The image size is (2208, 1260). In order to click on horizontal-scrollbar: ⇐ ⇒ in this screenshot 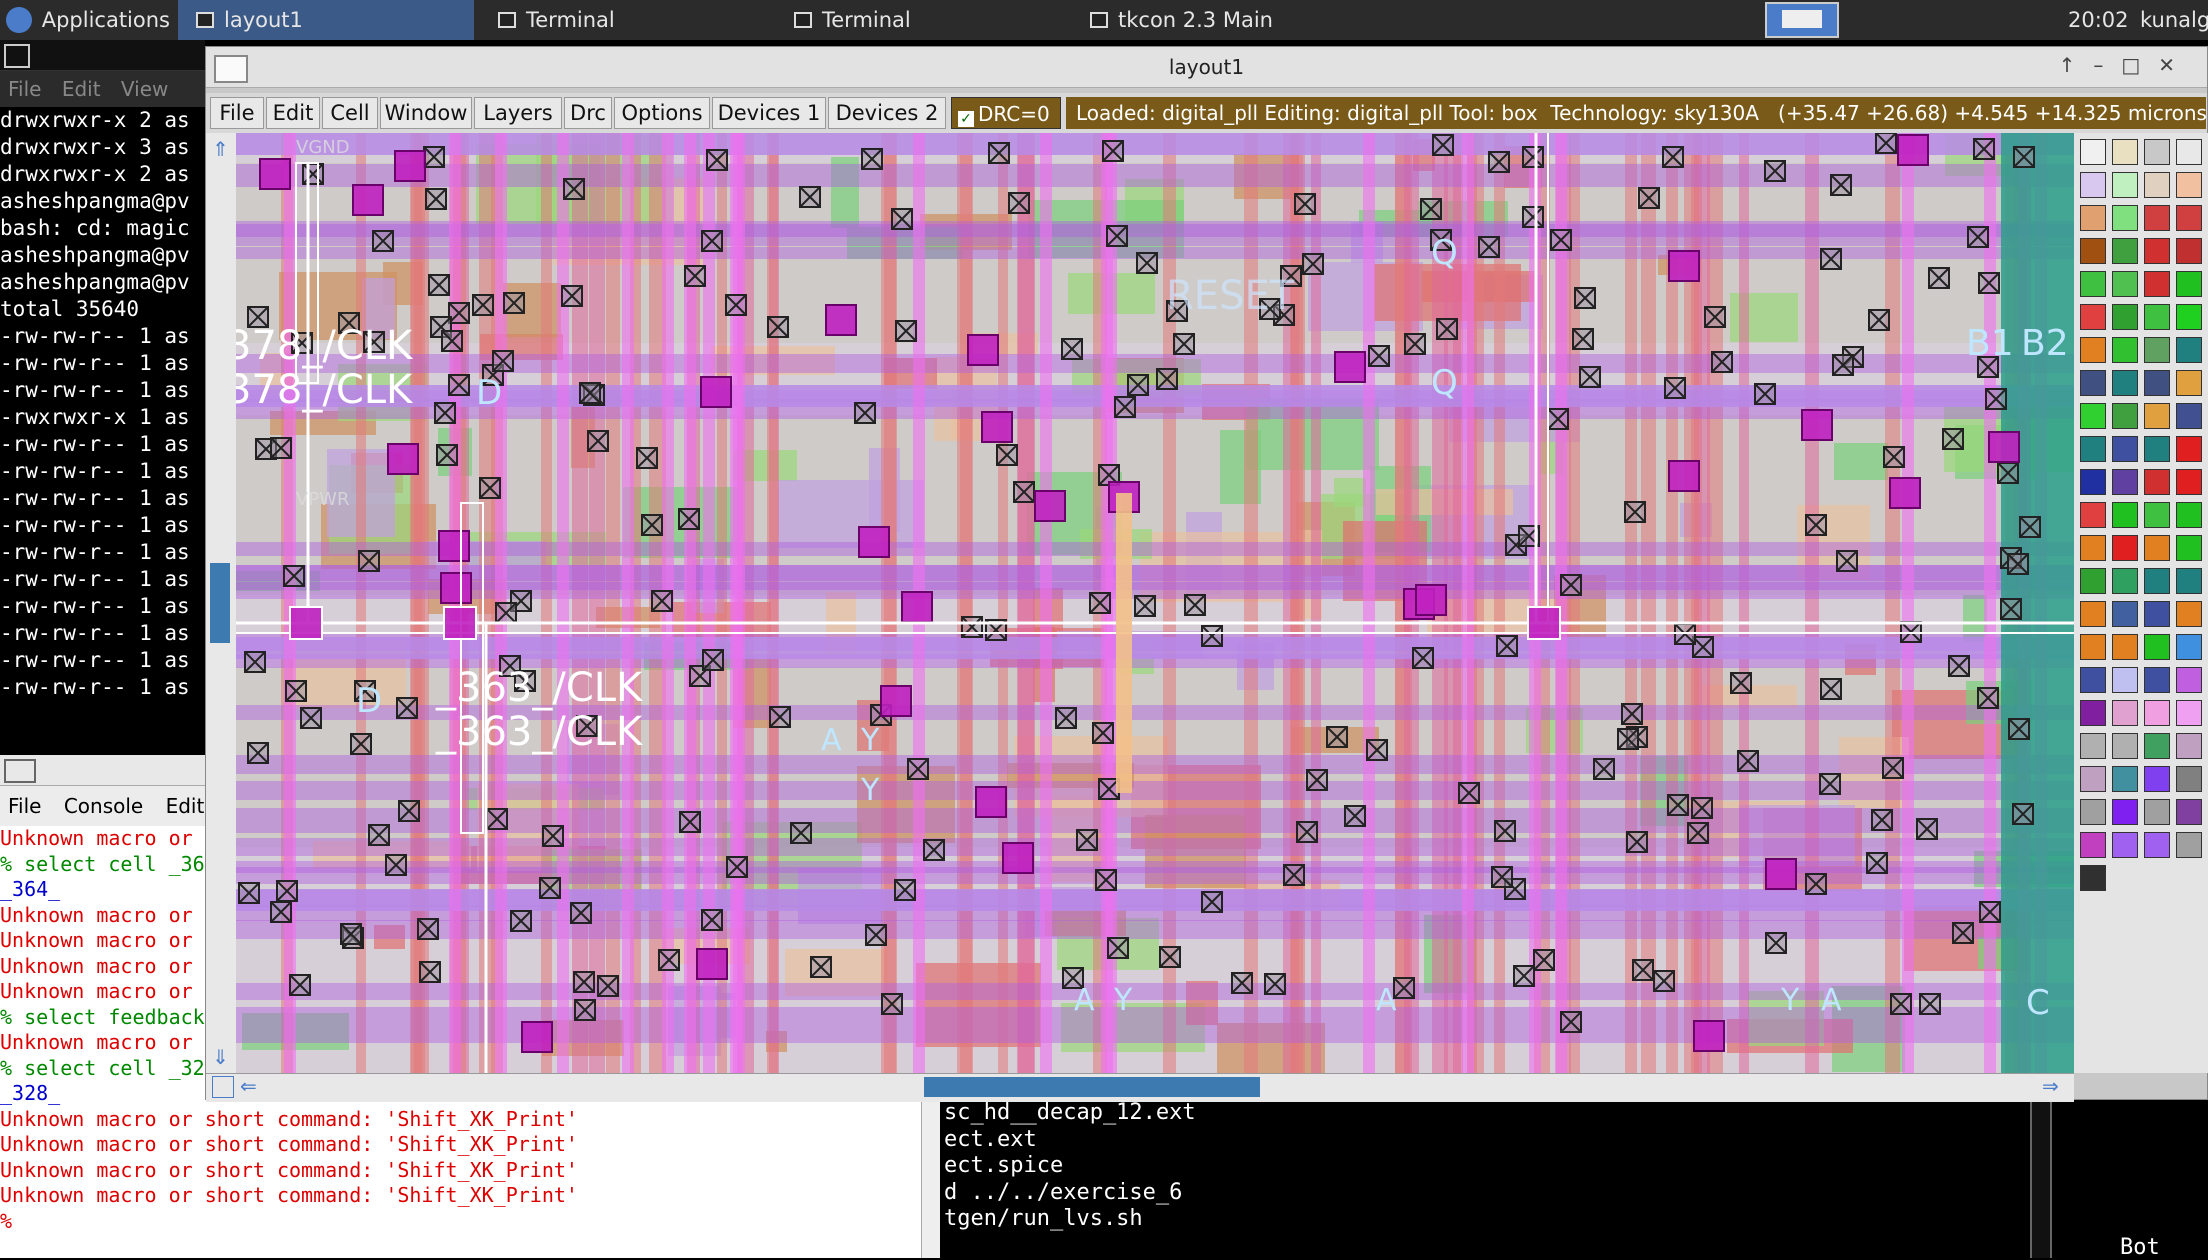, I will do `click(1140, 1087)`.